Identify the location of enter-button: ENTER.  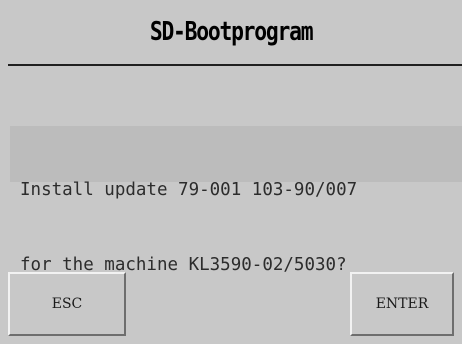
(402, 304).